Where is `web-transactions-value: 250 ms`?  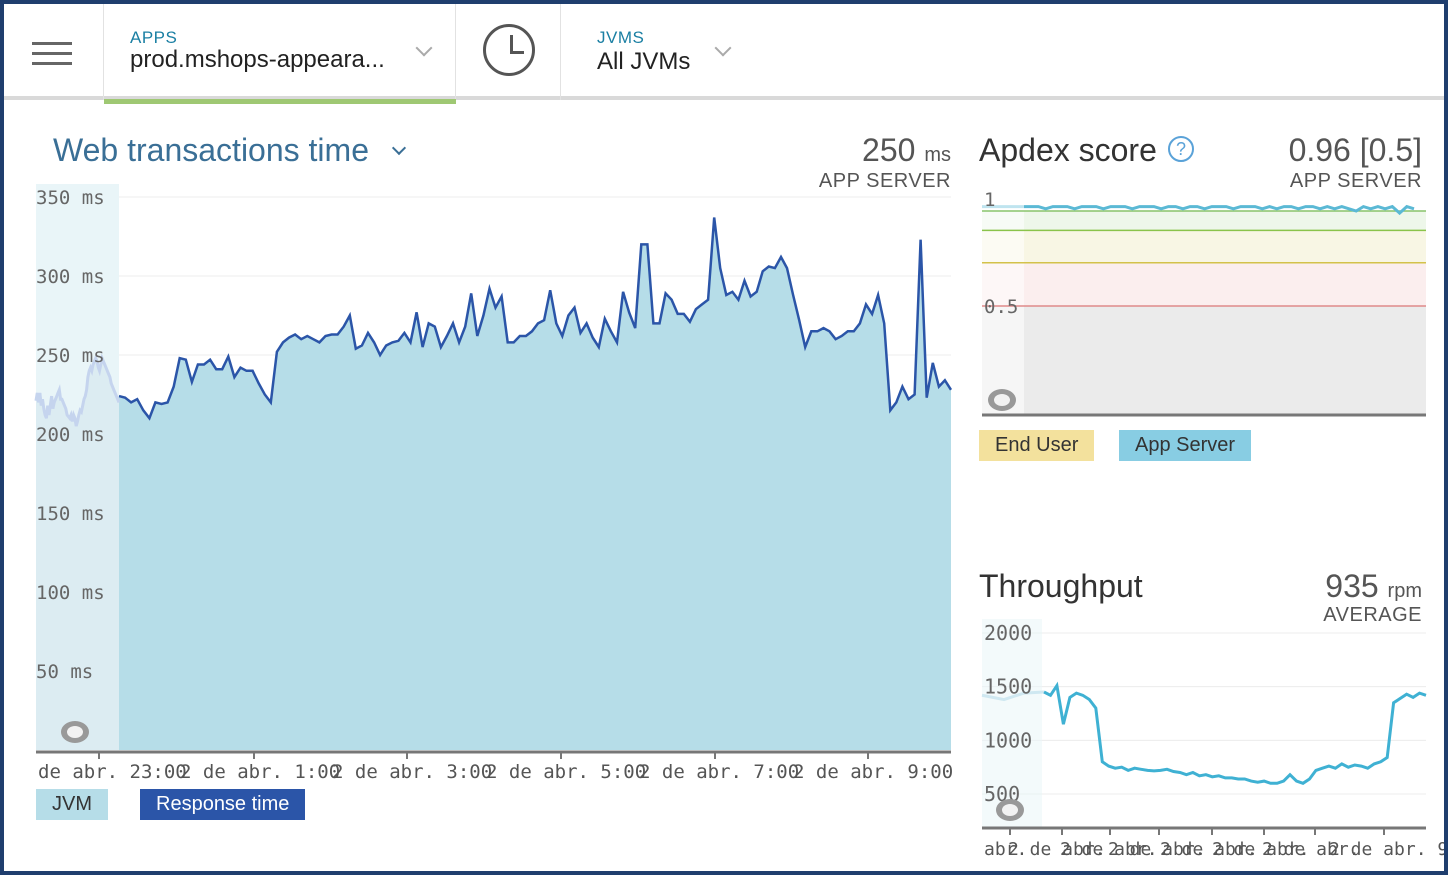
web-transactions-value: 250 ms is located at coordinates (867, 150).